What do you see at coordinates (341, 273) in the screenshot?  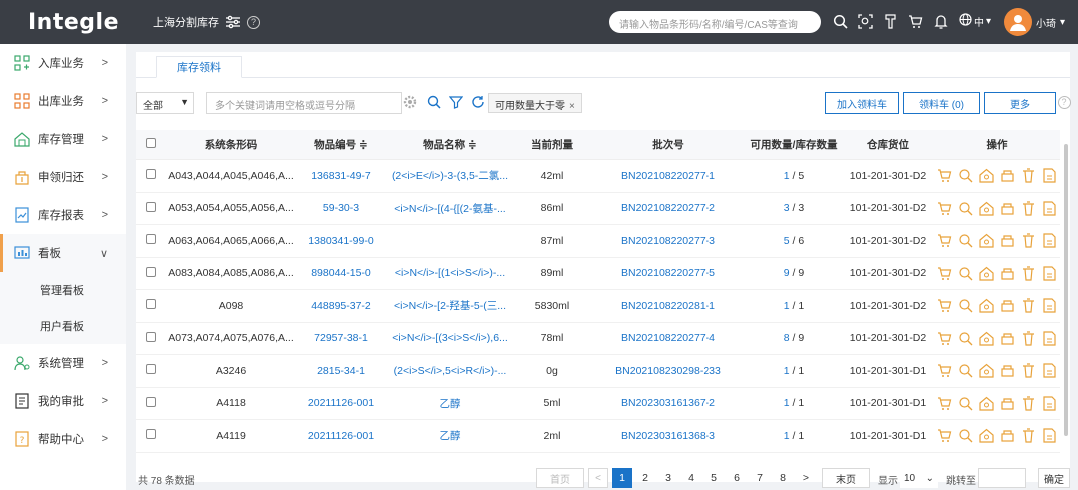 I see `cell-code-link: 898044-15-0` at bounding box center [341, 273].